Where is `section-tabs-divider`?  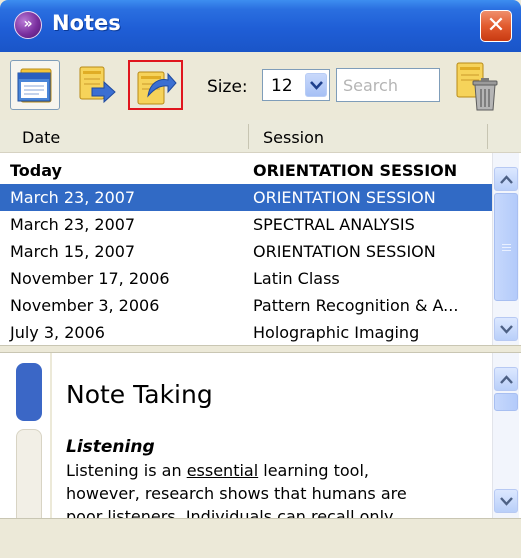 section-tabs-divider is located at coordinates (51, 435).